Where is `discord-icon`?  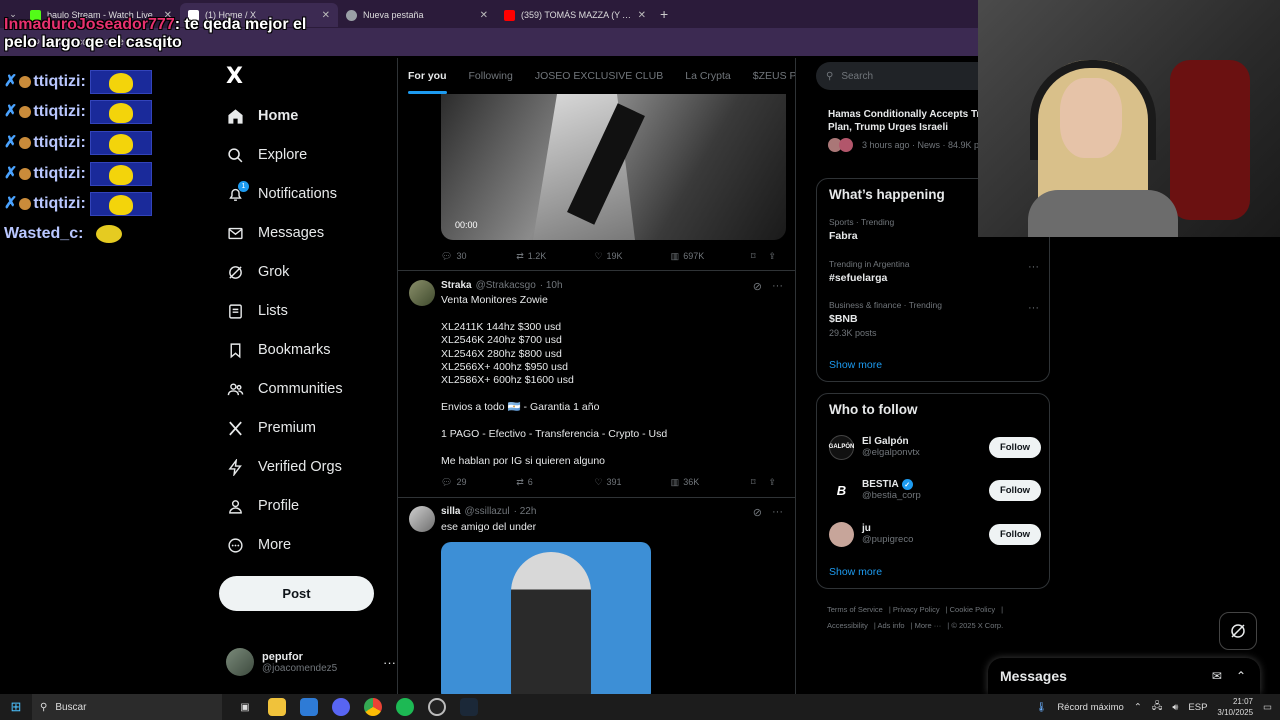
discord-icon is located at coordinates (341, 707).